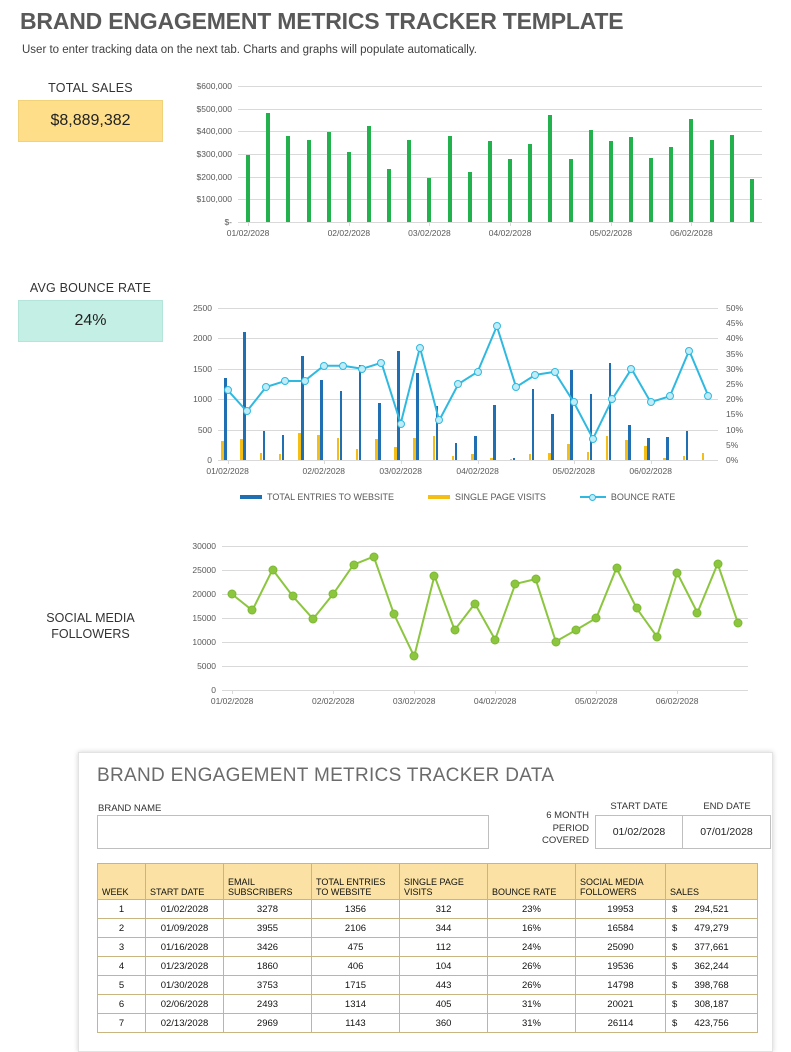 The image size is (791, 1052). What do you see at coordinates (214, 199) in the screenshot?
I see `y-axis-tick-label: $100,000` at bounding box center [214, 199].